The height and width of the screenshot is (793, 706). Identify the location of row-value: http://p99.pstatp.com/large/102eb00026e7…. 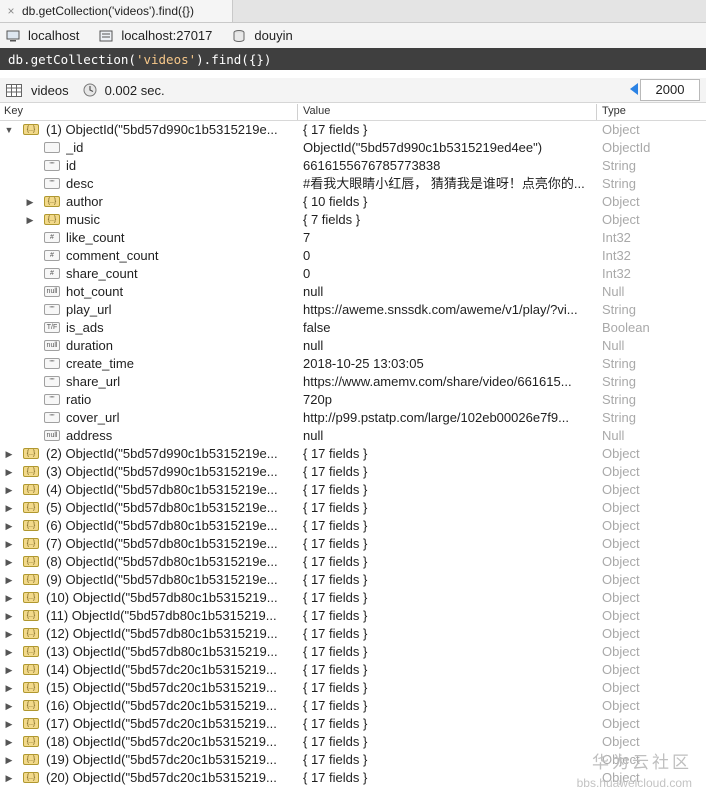
(436, 417).